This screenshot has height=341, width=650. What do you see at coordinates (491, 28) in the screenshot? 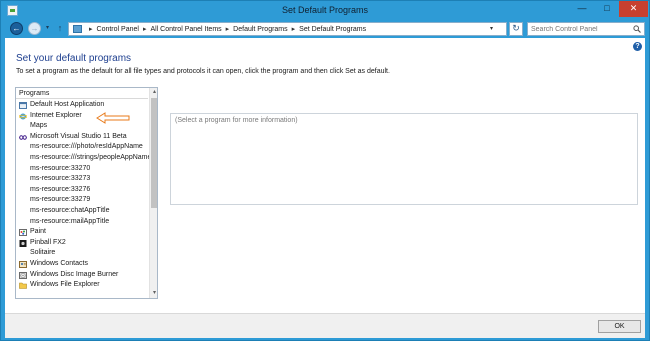
I see `address-dropdown-icon: ▾` at bounding box center [491, 28].